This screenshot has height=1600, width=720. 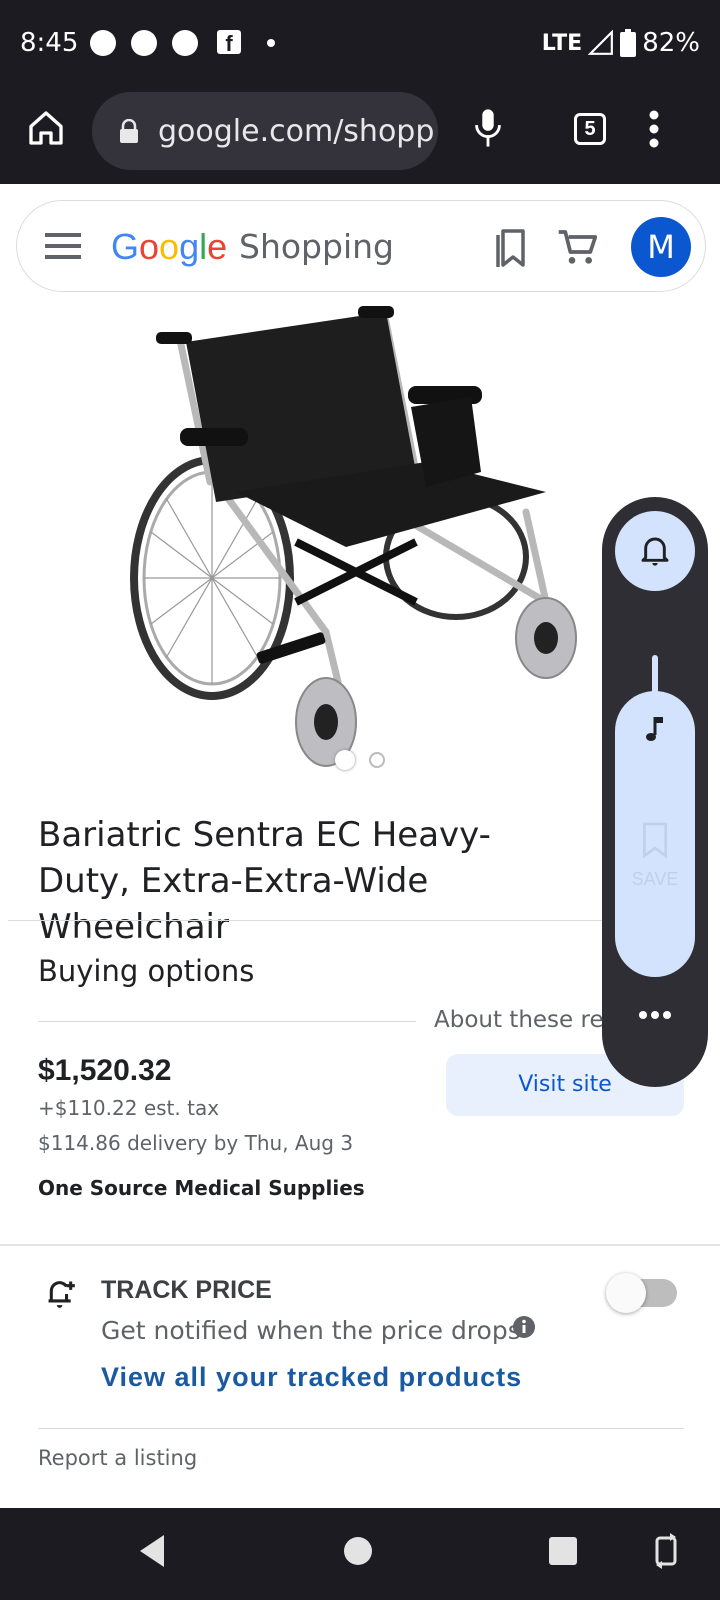 I want to click on url-text: google.com/shopp, so click(x=296, y=131).